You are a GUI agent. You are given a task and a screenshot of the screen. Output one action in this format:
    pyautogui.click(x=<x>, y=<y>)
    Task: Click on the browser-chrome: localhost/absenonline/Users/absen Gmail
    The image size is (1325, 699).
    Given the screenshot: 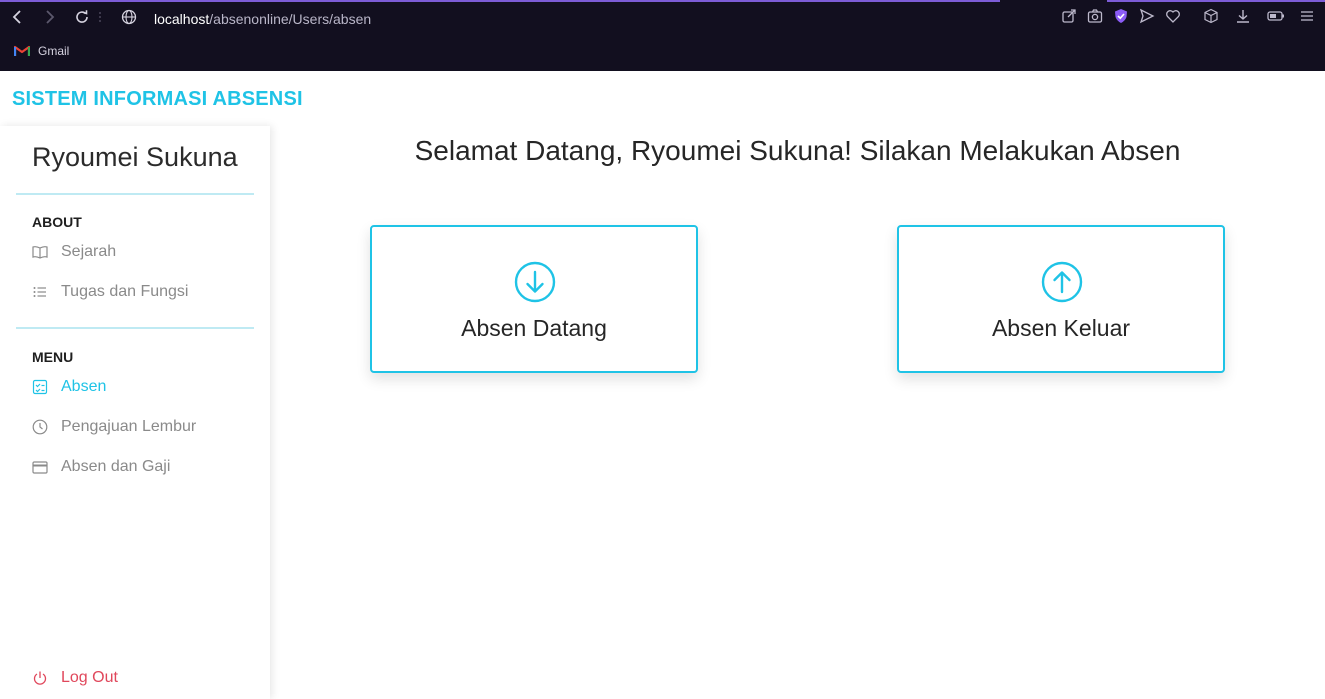 What is the action you would take?
    pyautogui.click(x=662, y=35)
    